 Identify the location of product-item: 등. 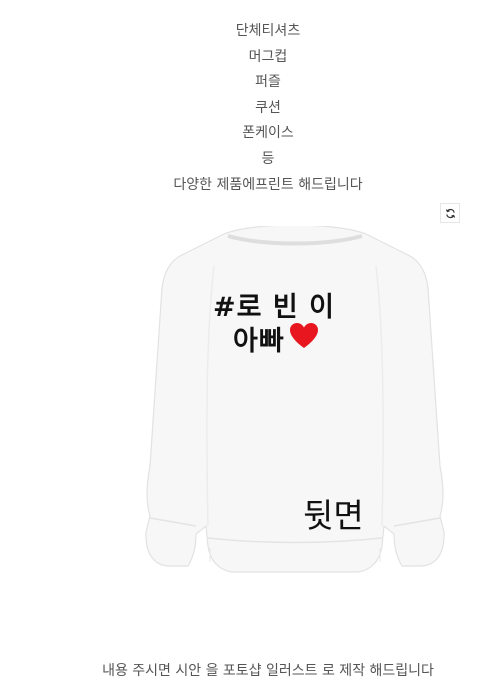
(268, 158).